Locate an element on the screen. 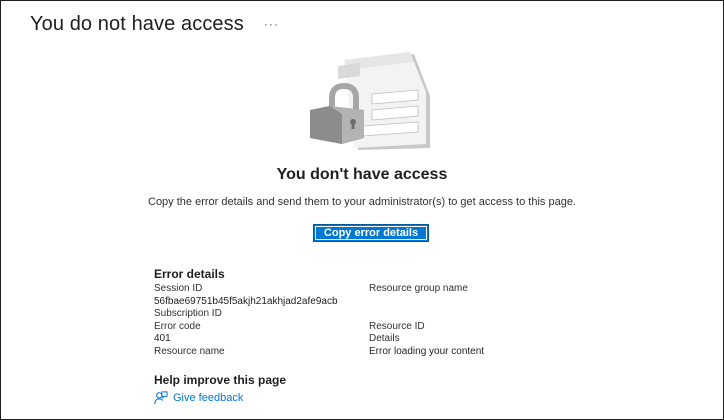 The height and width of the screenshot is (420, 724). details-label: Details is located at coordinates (384, 339).